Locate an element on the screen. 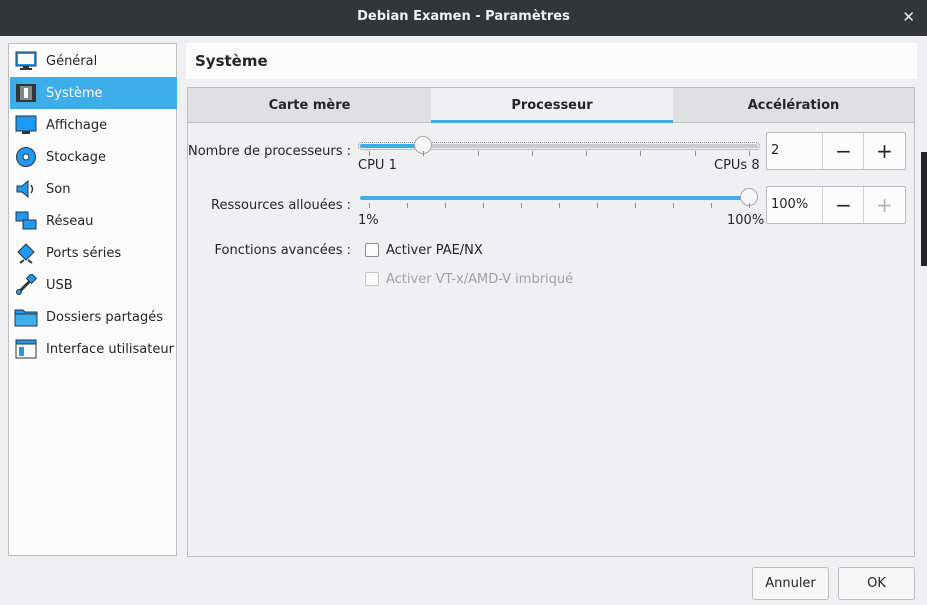 This screenshot has height=605, width=927. spinbox-value: 100% is located at coordinates (789, 205).